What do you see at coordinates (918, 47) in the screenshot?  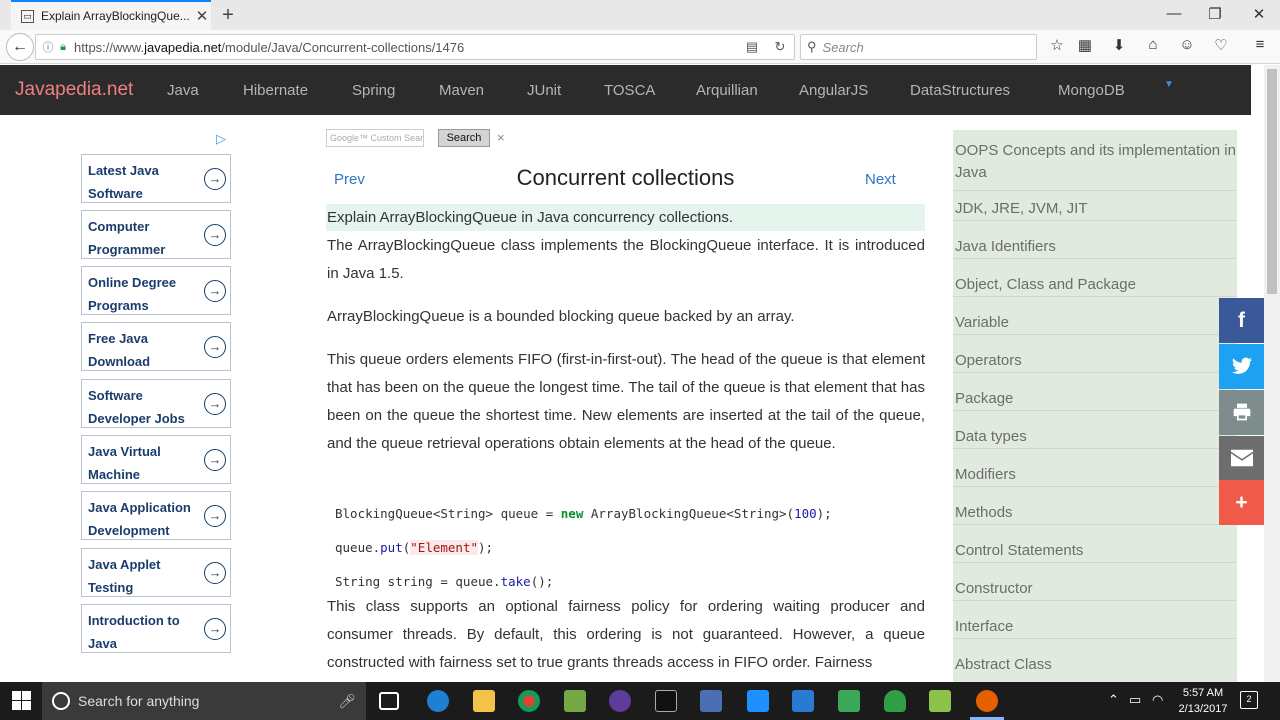 I see `browser-search-input: ⚲ Search` at bounding box center [918, 47].